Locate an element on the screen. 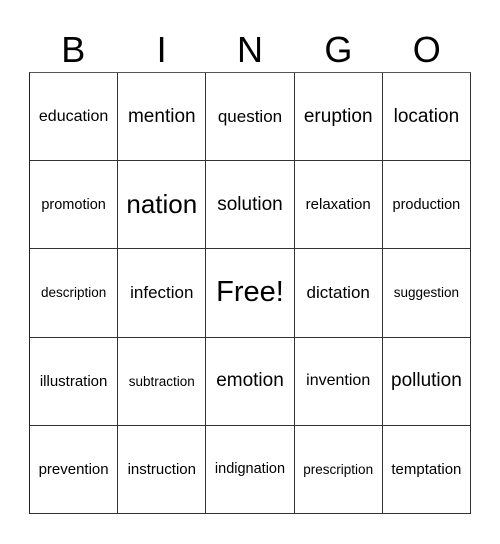 This screenshot has height=544, width=500. bingo-cell: nation is located at coordinates (162, 205).